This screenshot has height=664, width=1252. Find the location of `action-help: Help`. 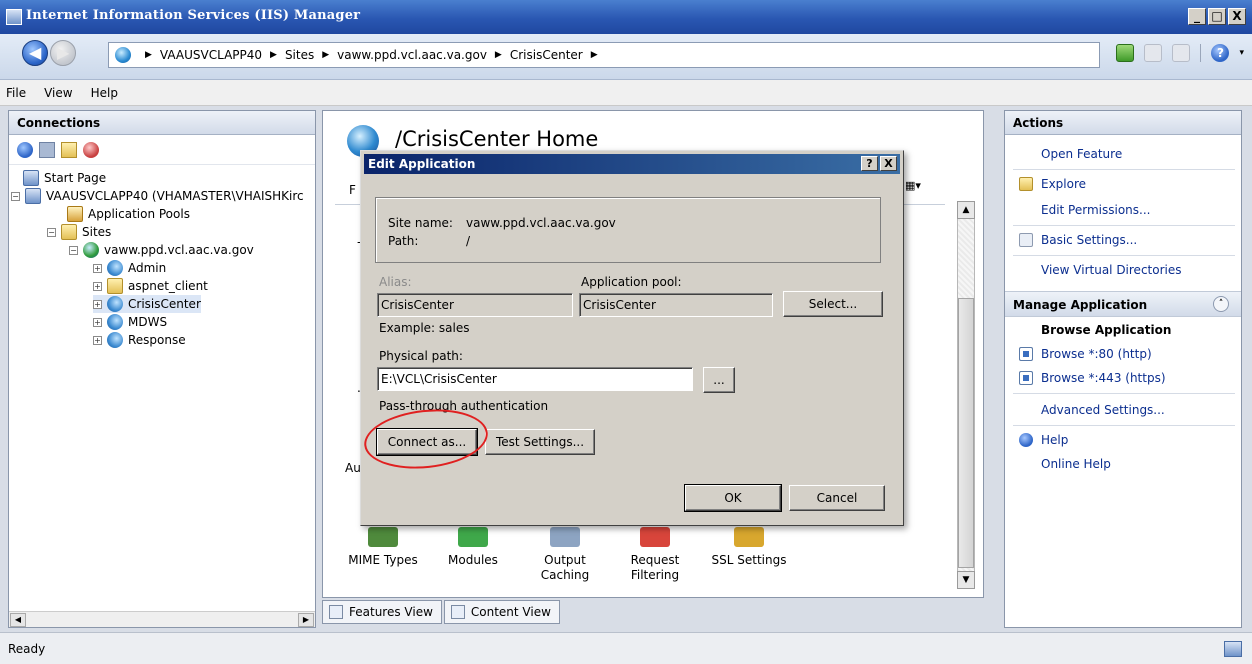

action-help: Help is located at coordinates (1043, 440).